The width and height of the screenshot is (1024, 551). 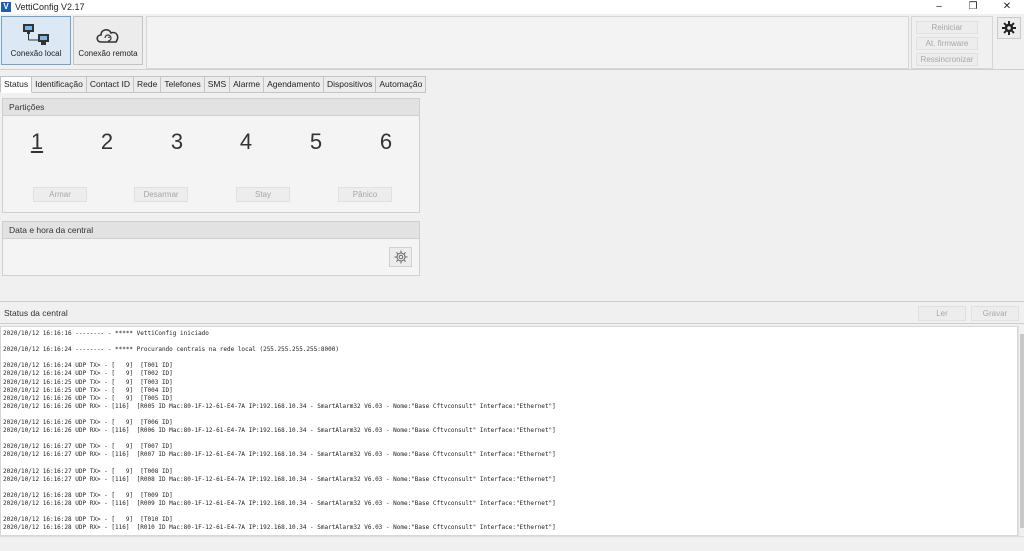 What do you see at coordinates (148, 84) in the screenshot?
I see `tab-rede: Rede` at bounding box center [148, 84].